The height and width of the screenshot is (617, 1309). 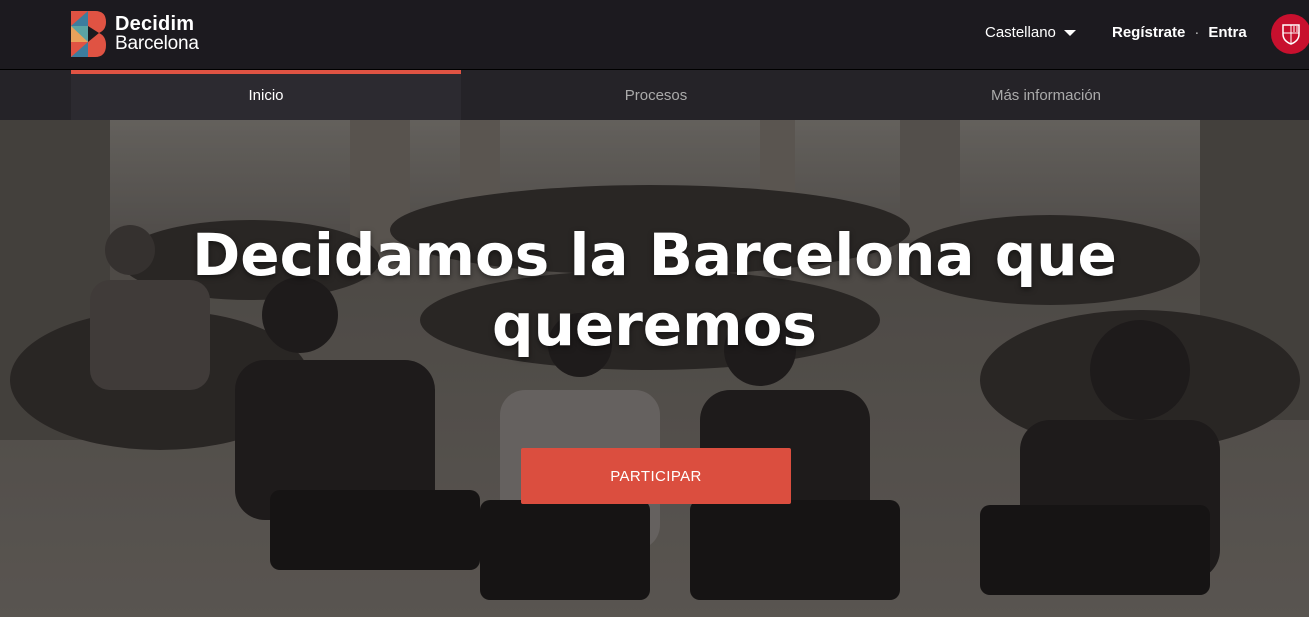 What do you see at coordinates (88, 34) in the screenshot?
I see `decidim-logo-icon` at bounding box center [88, 34].